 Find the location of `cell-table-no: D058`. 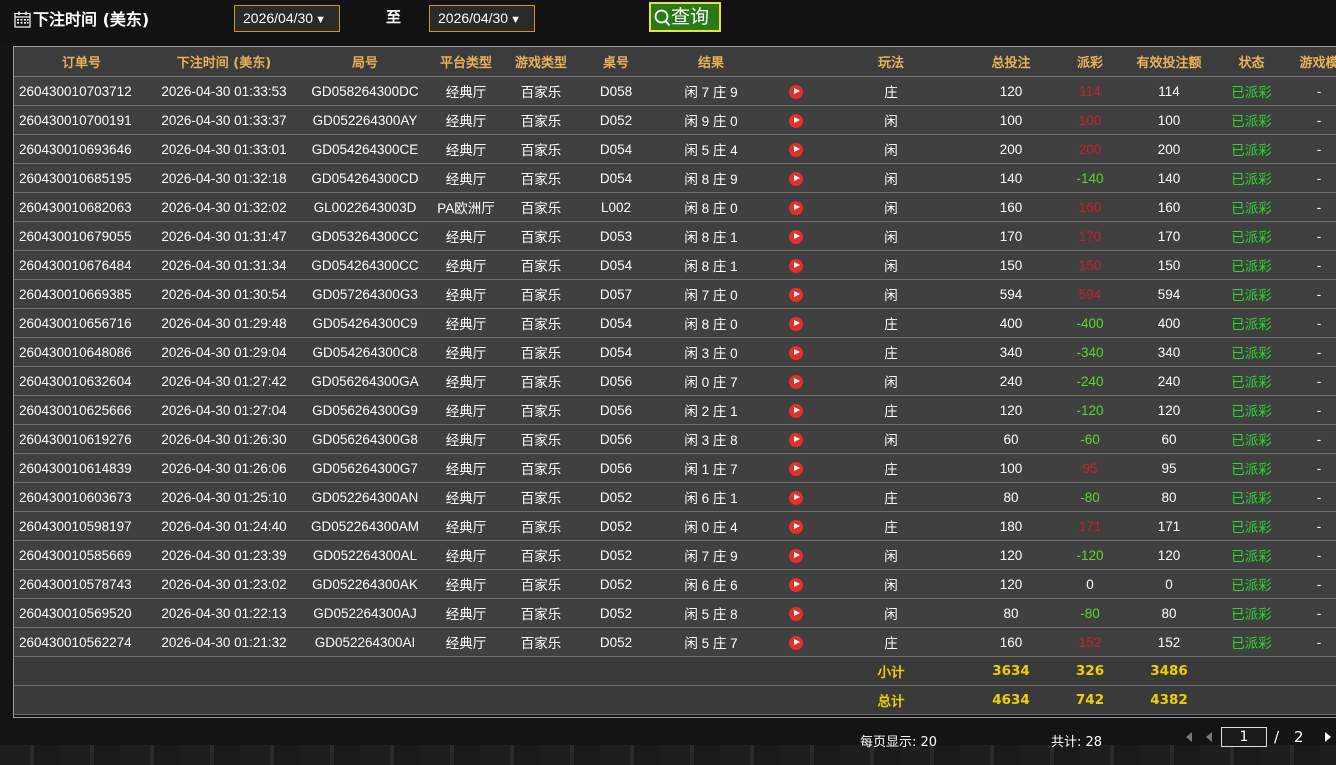

cell-table-no: D058 is located at coordinates (616, 91).